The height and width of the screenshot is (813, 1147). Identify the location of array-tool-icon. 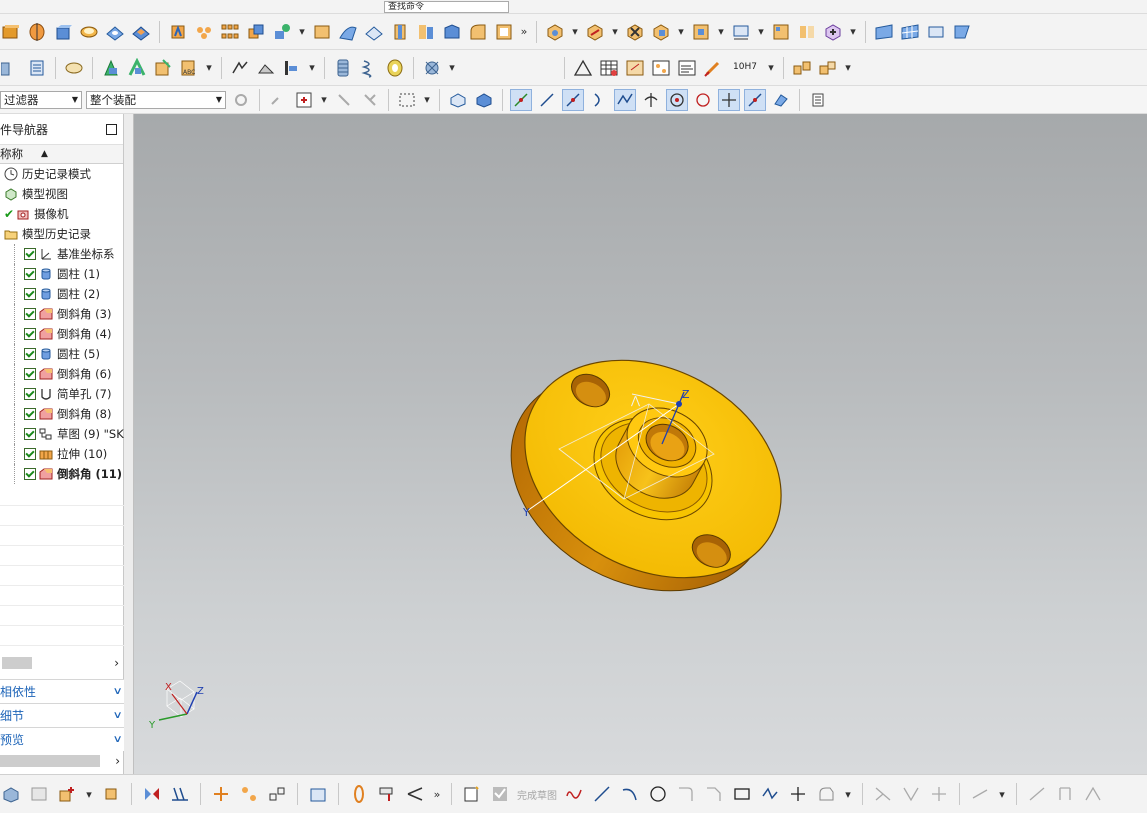
(230, 32).